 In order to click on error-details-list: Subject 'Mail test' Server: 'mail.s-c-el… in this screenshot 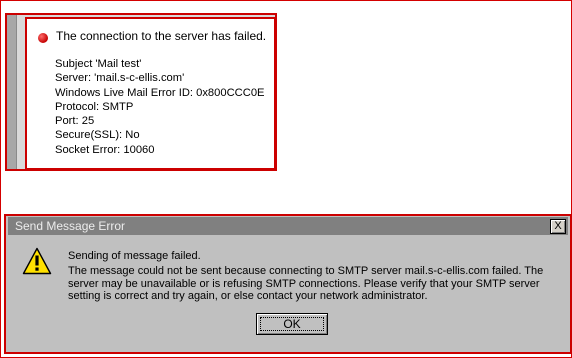, I will do `click(160, 107)`.